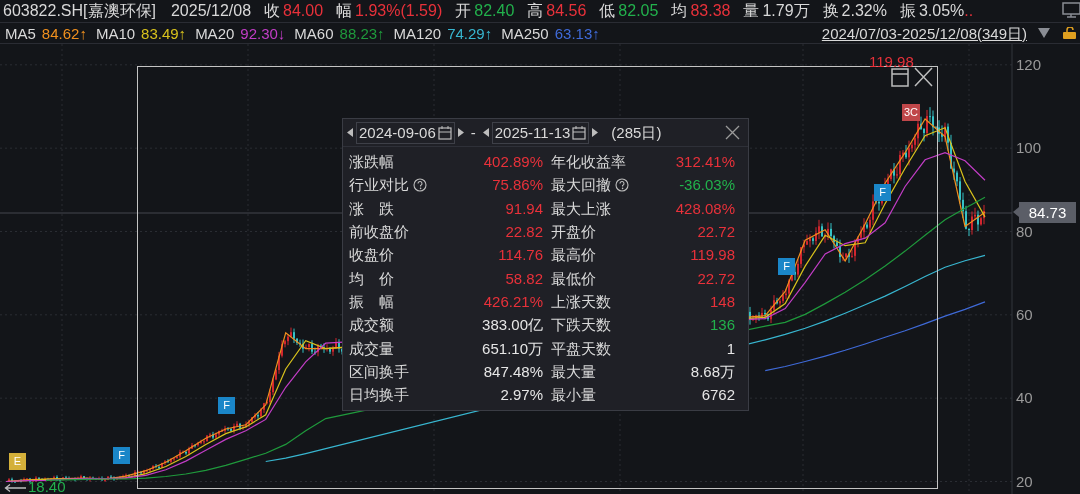 Image resolution: width=1080 pixels, height=494 pixels. What do you see at coordinates (566, 11) in the screenshot?
I see `quote-value: 84.56` at bounding box center [566, 11].